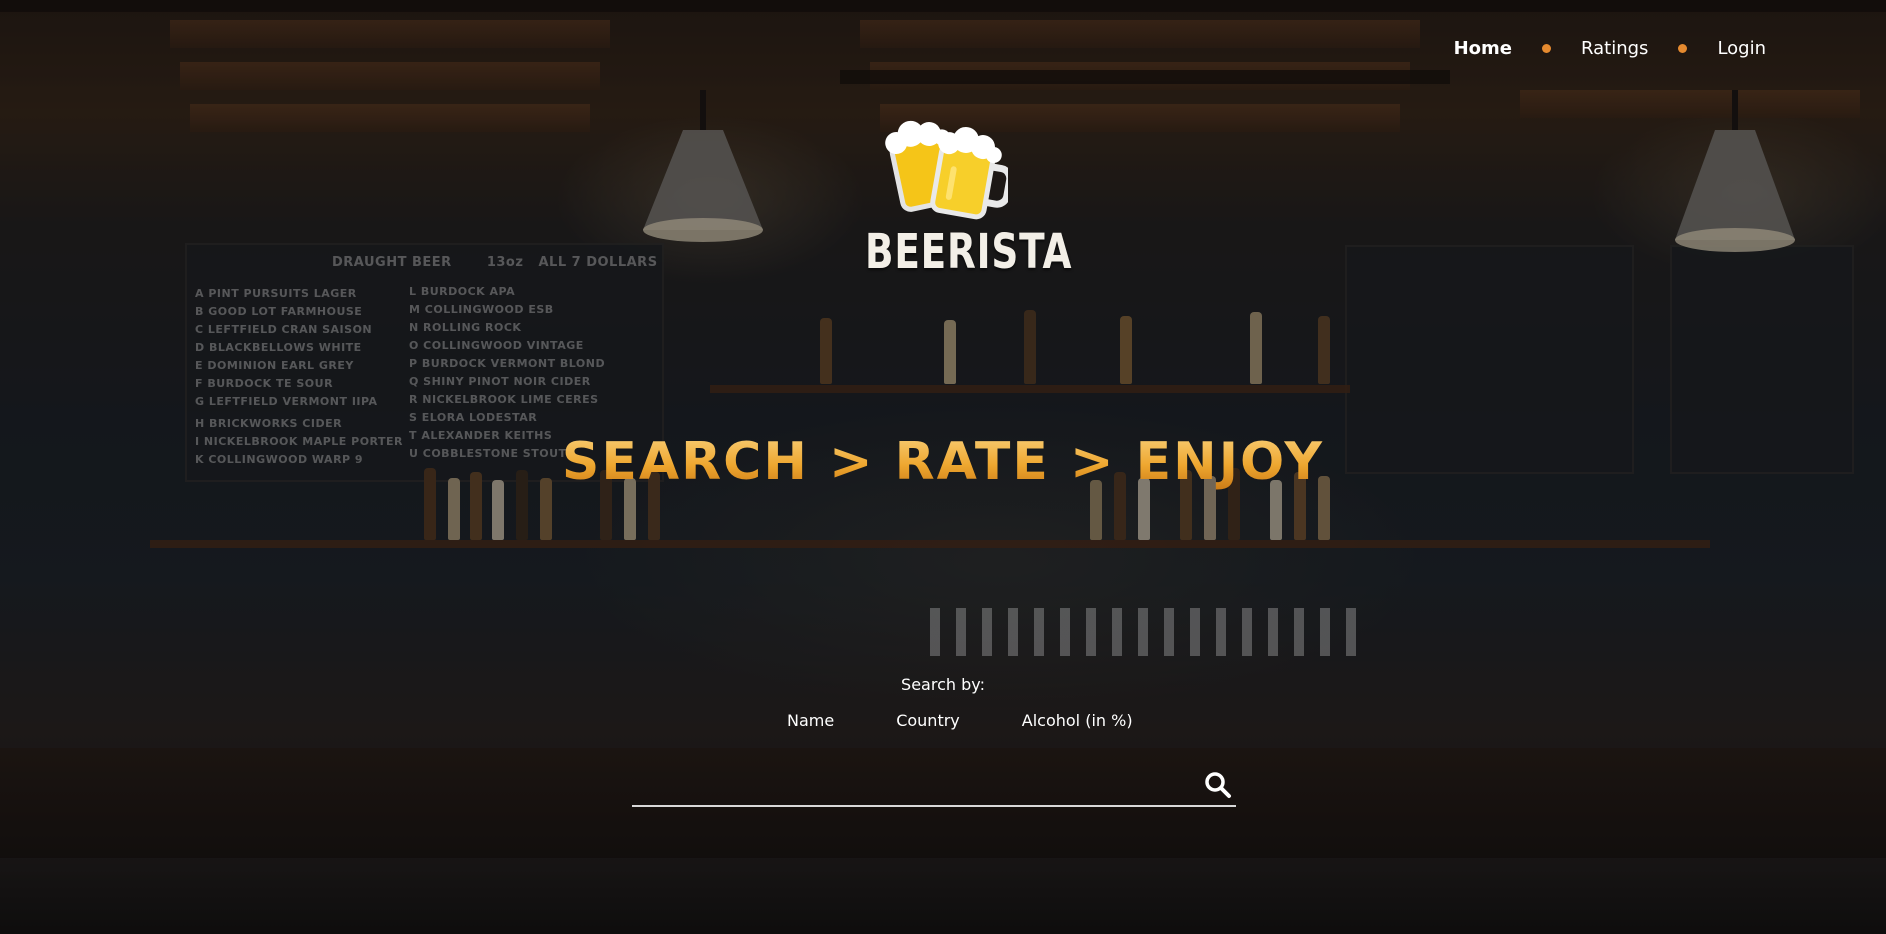 The height and width of the screenshot is (934, 1886). I want to click on hero-tagline: SEARCH > RATE > ENJOY, so click(943, 462).